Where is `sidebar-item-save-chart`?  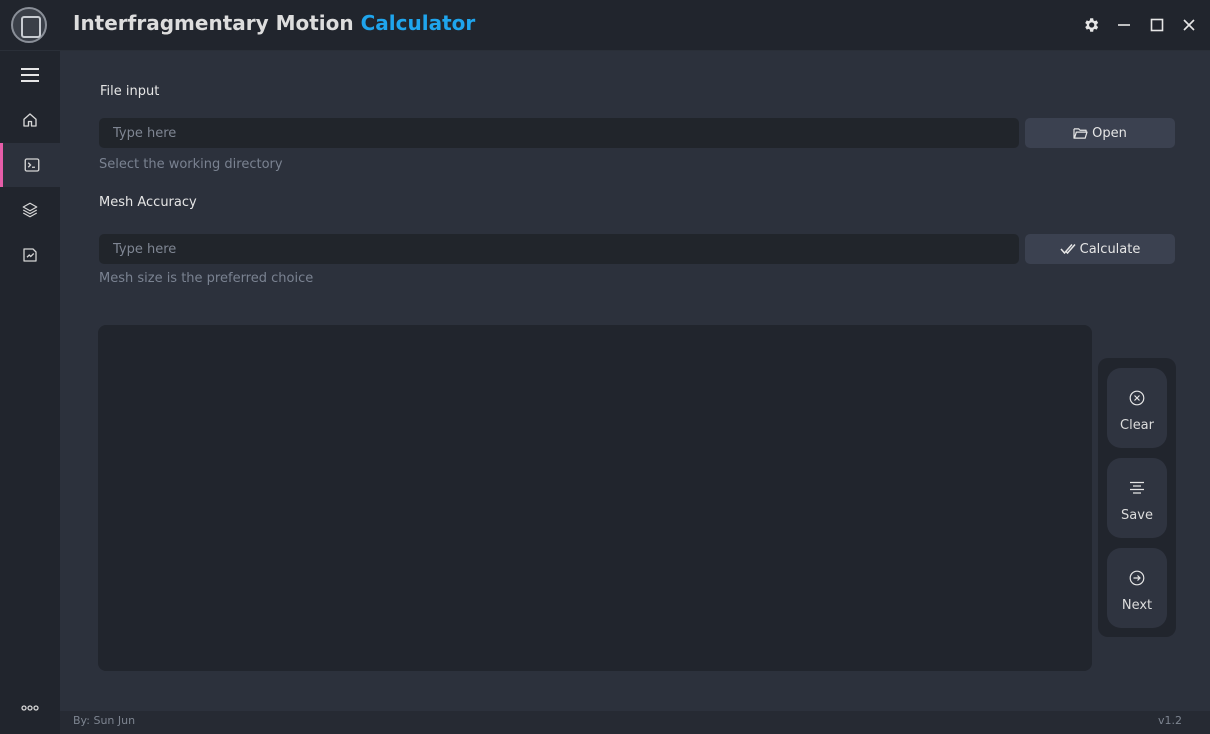 sidebar-item-save-chart is located at coordinates (30, 255).